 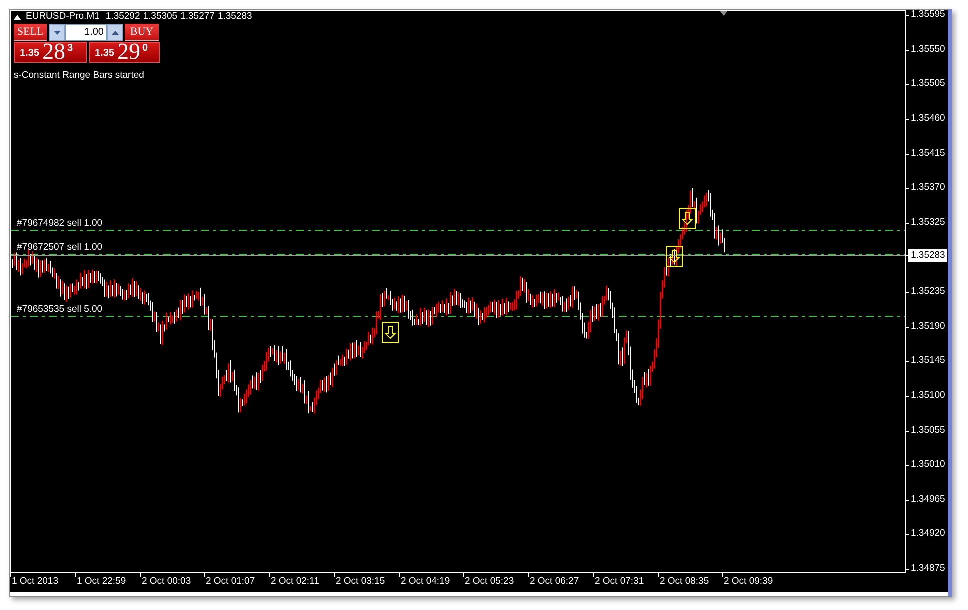 What do you see at coordinates (928, 154) in the screenshot?
I see `price-axis-label: 1.35415` at bounding box center [928, 154].